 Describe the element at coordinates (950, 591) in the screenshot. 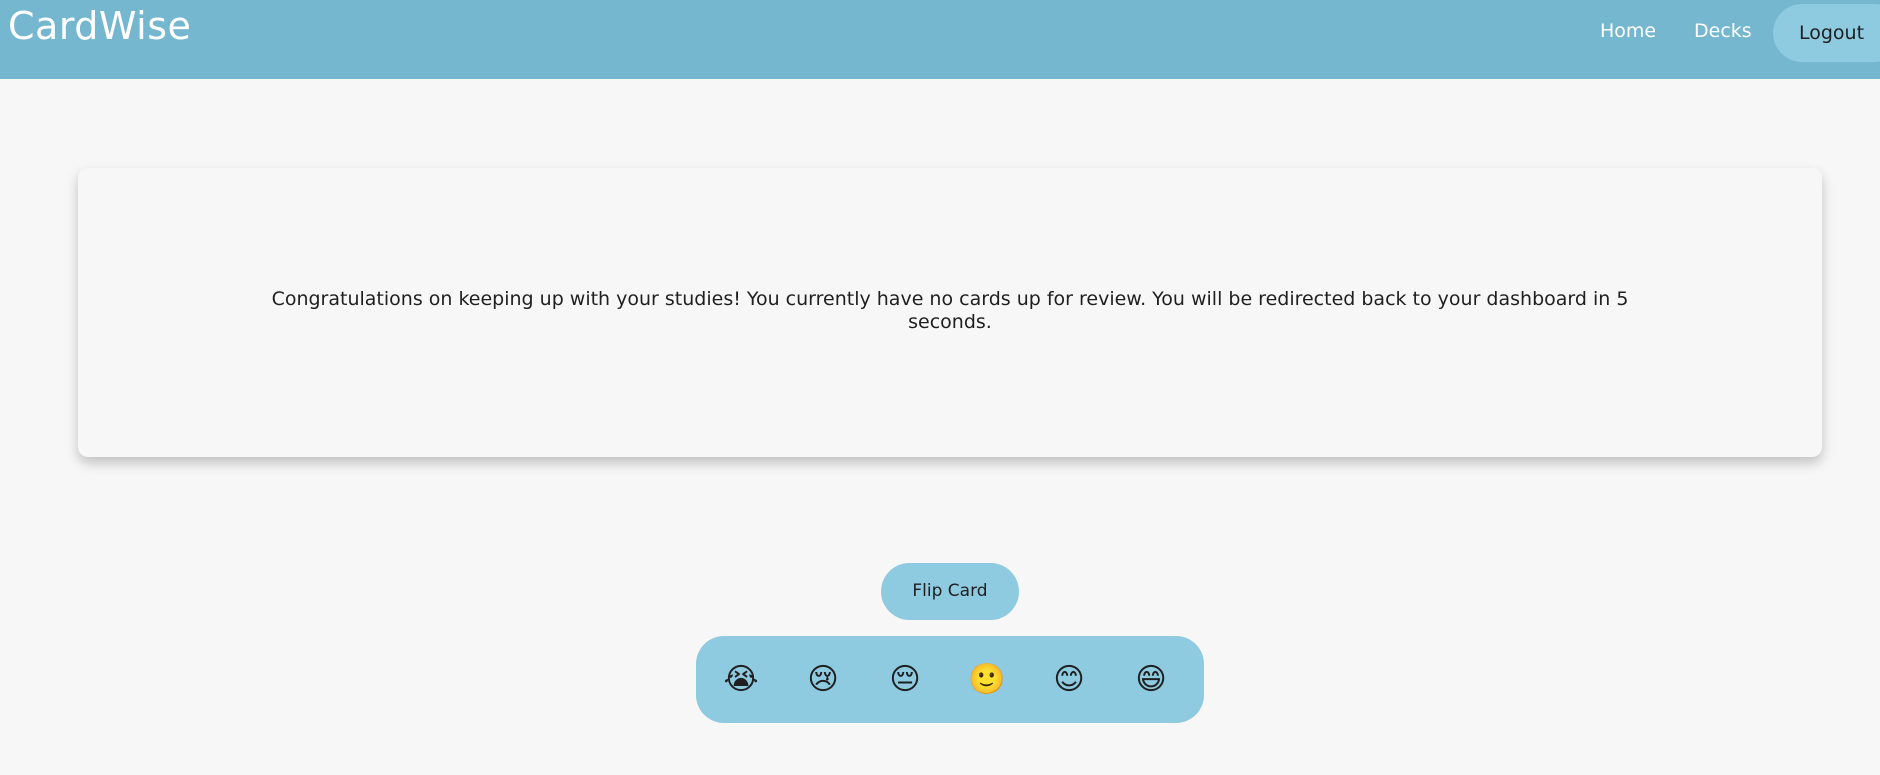

I see `flip-card-button: Flip Card` at that location.